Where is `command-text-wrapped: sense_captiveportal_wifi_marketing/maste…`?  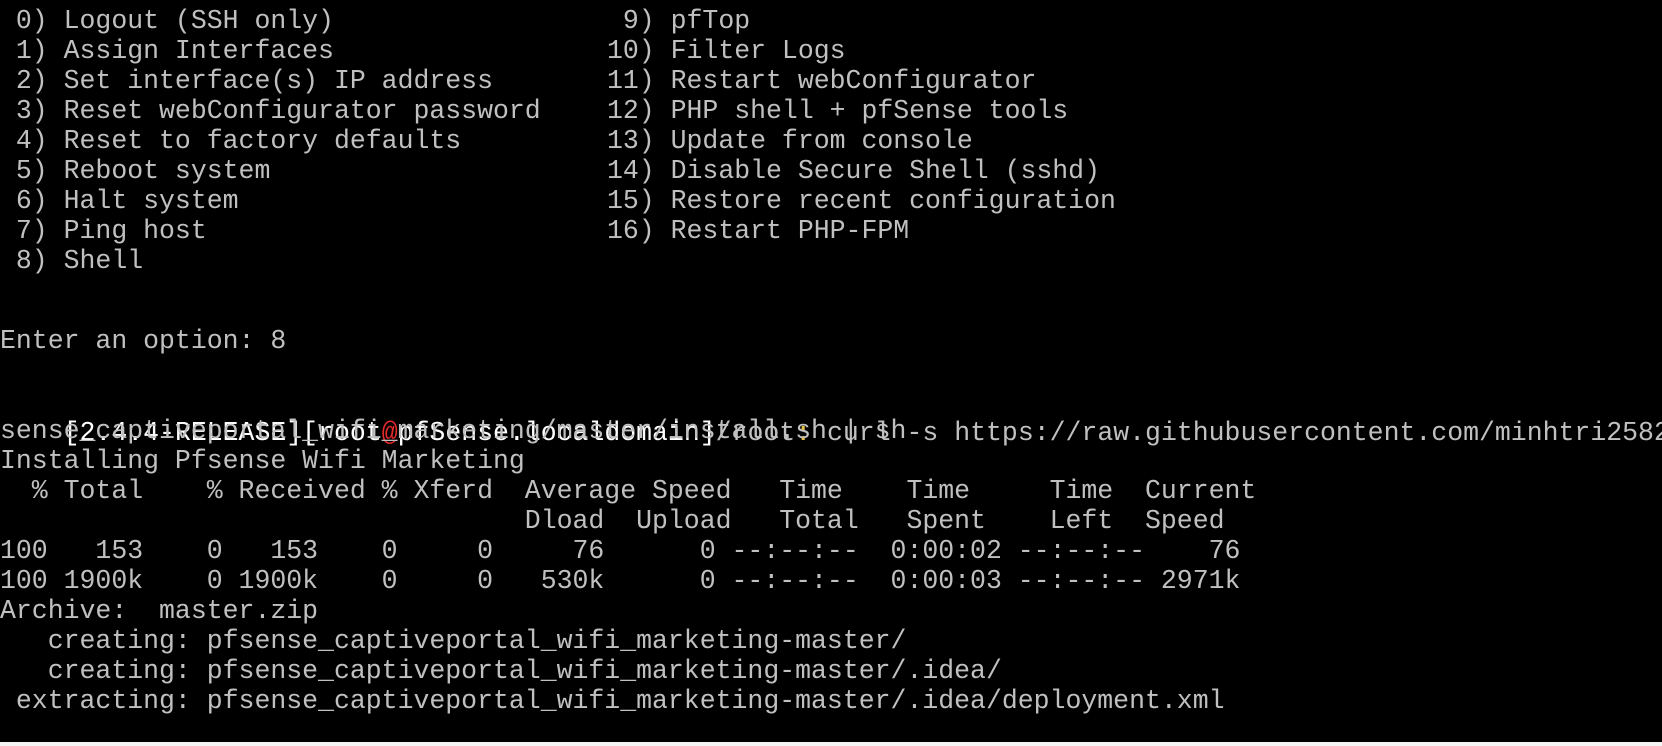 command-text-wrapped: sense_captiveportal_wifi_marketing/maste… is located at coordinates (453, 431).